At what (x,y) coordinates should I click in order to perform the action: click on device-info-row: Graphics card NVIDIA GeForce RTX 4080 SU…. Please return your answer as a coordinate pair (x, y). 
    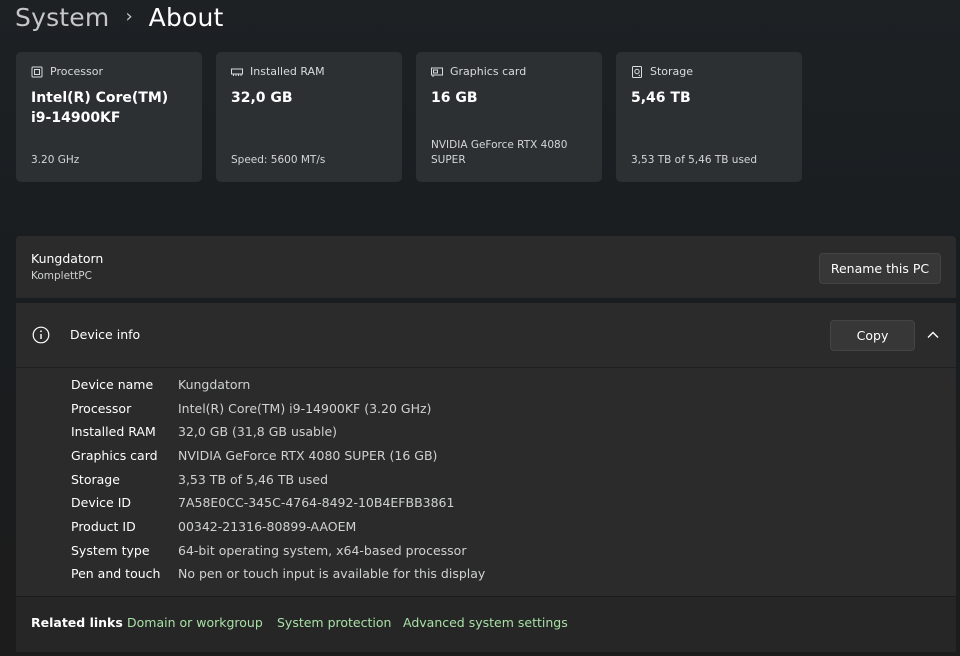
    Looking at the image, I should click on (486, 458).